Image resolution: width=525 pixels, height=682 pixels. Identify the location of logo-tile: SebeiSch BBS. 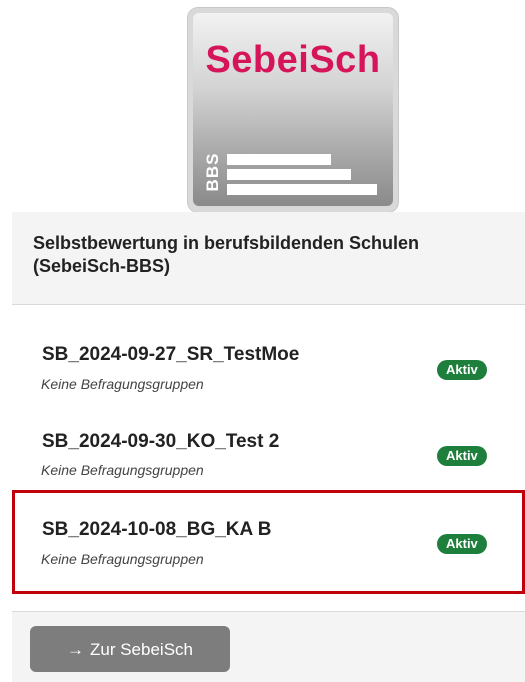
(293, 109).